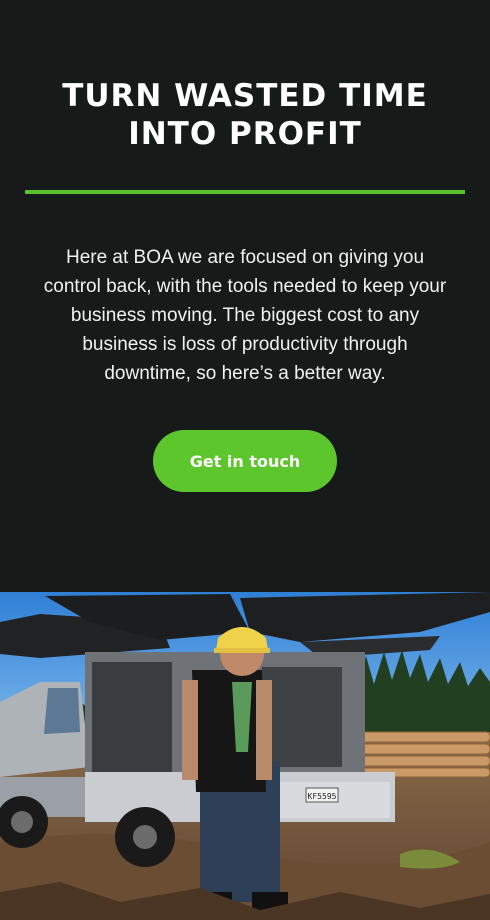 This screenshot has height=920, width=490. I want to click on license-plate: KF5595, so click(322, 796).